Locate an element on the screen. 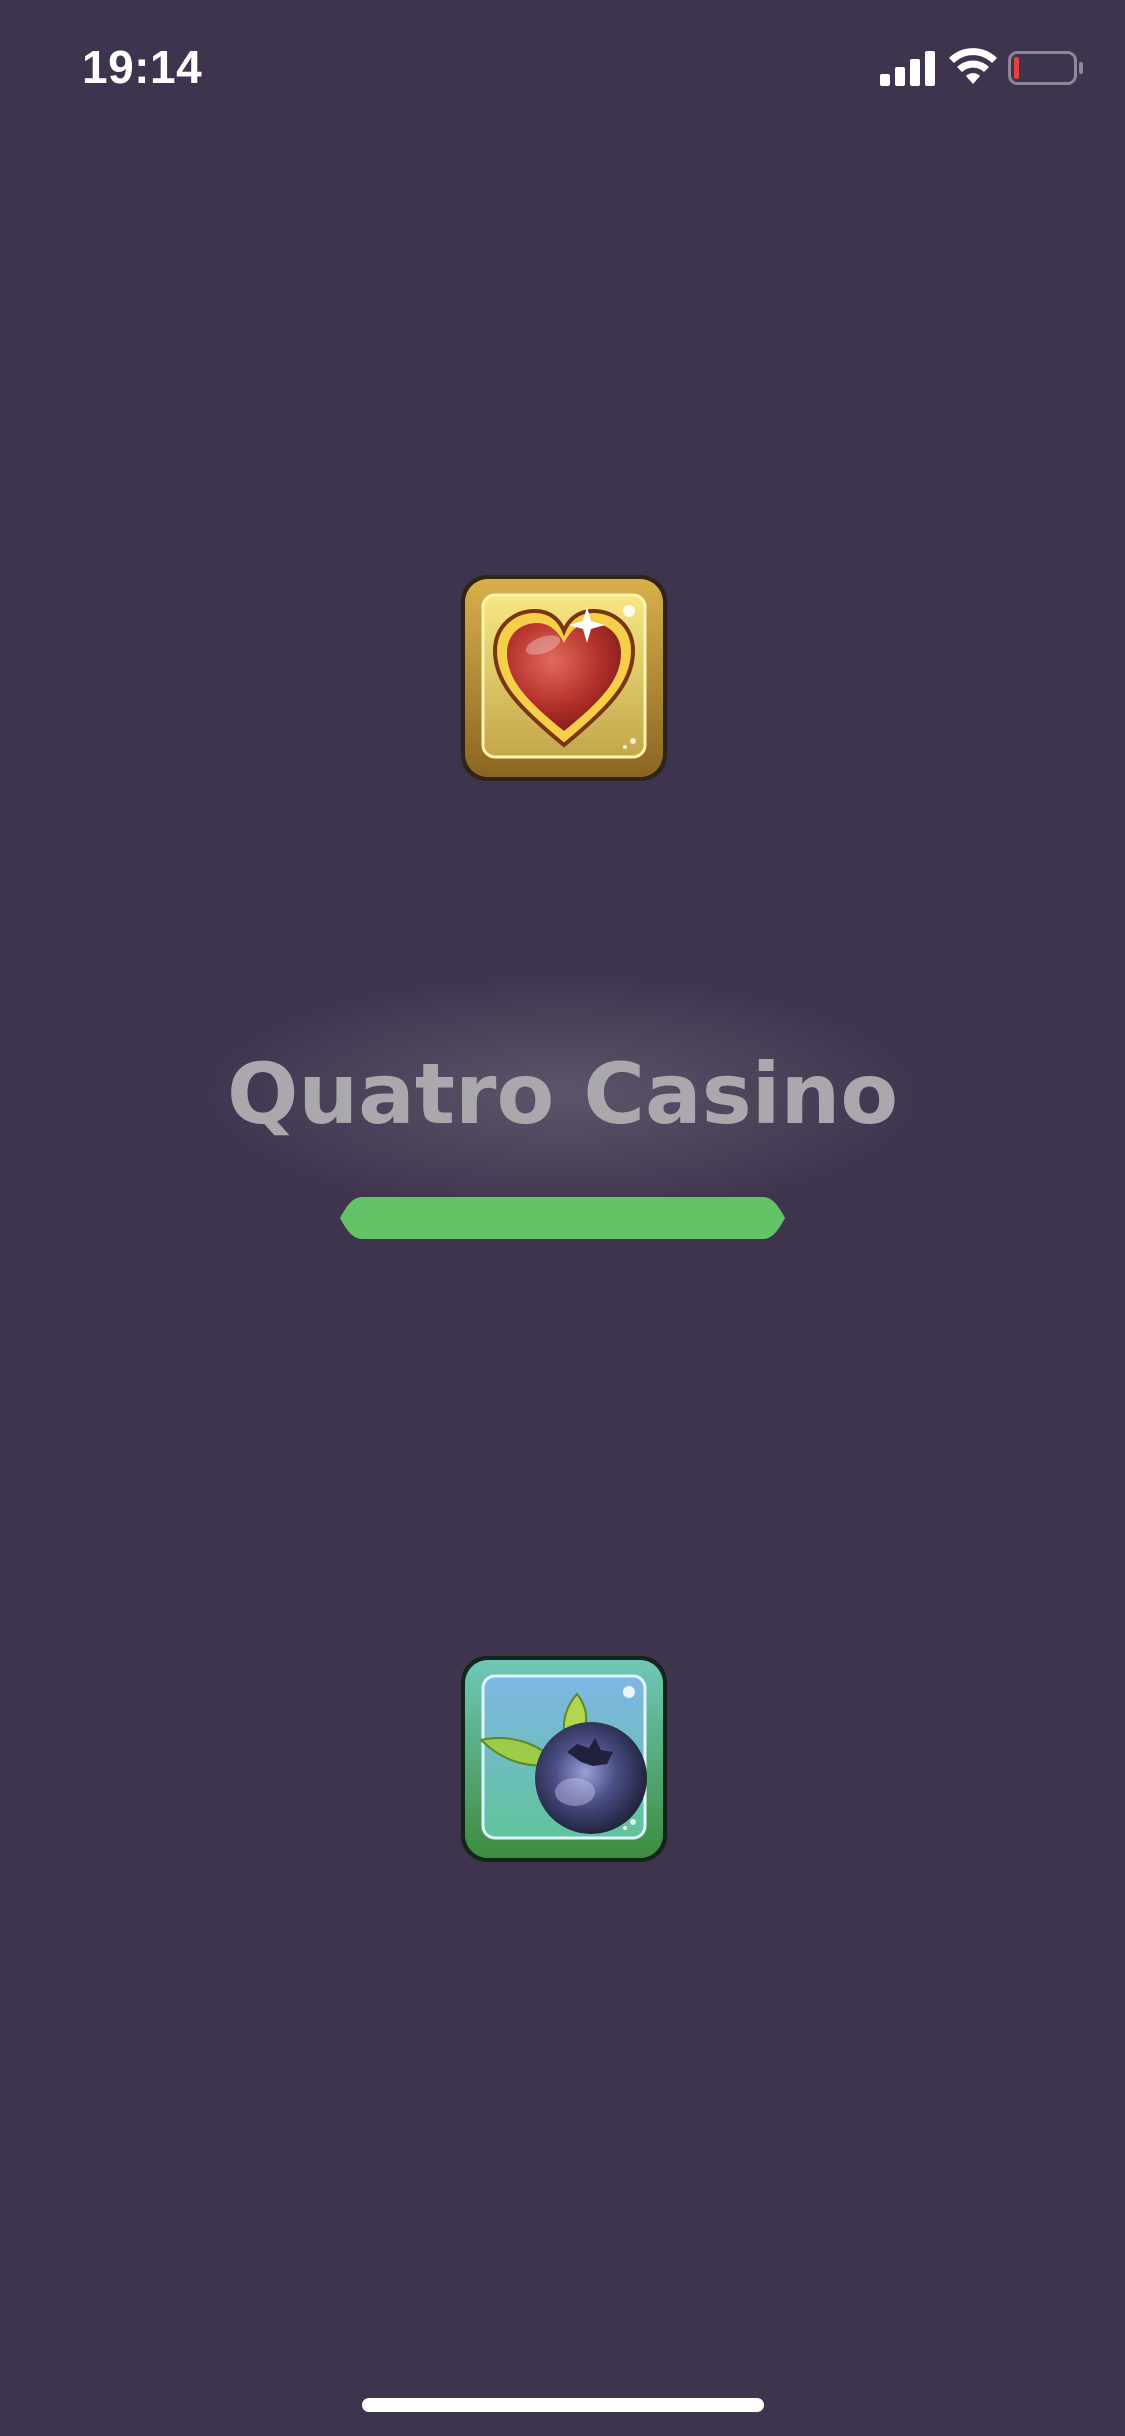 This screenshot has height=2436, width=1125. loading-progress-bar is located at coordinates (562, 1218).